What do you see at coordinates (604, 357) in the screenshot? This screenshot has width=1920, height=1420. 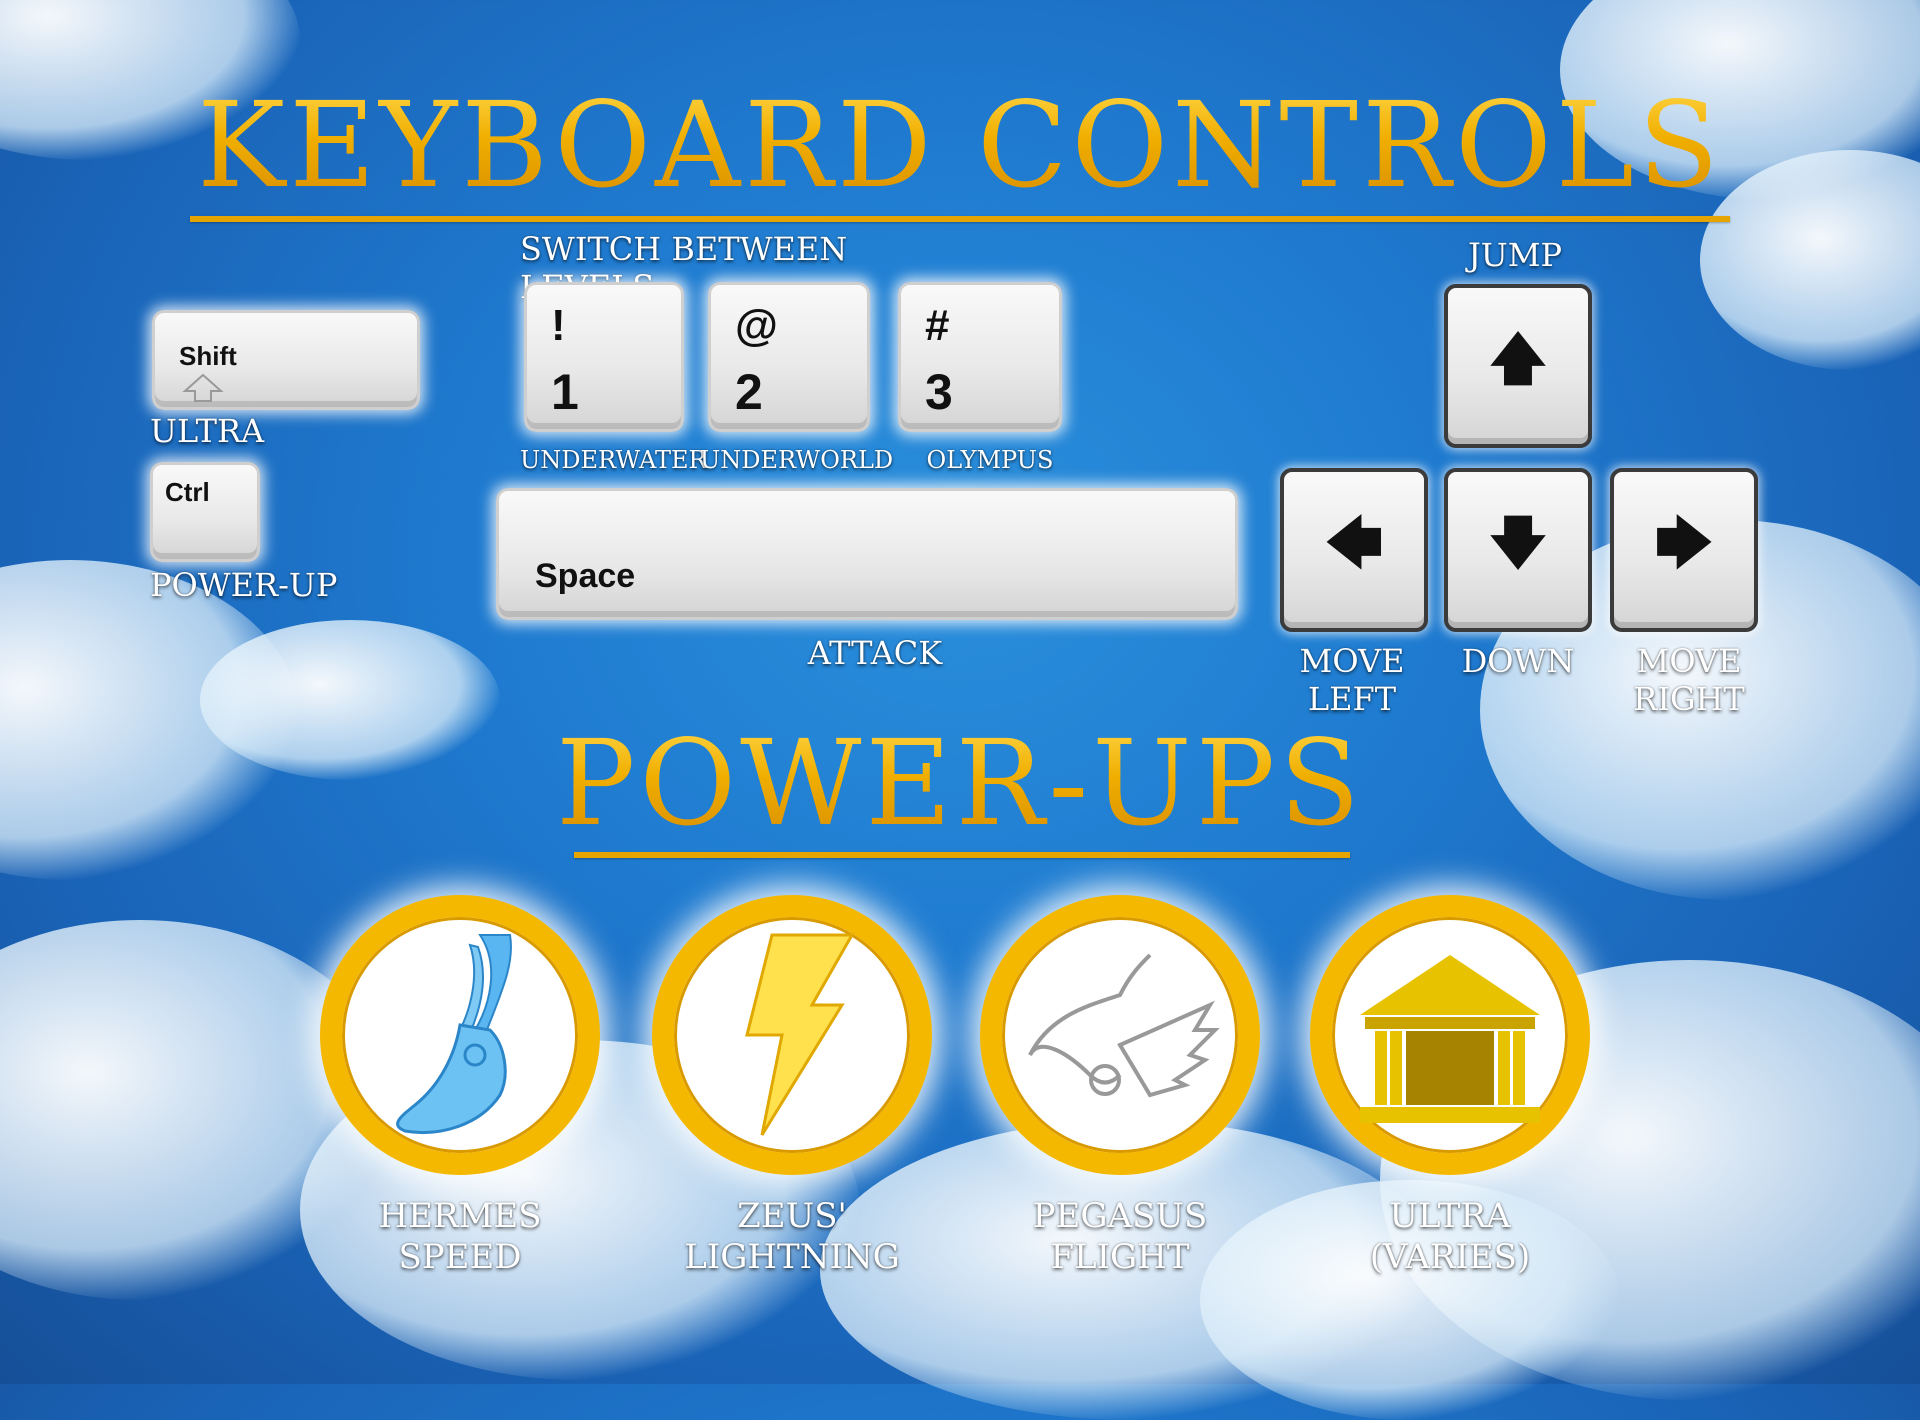 I see `key-1: ! 1` at bounding box center [604, 357].